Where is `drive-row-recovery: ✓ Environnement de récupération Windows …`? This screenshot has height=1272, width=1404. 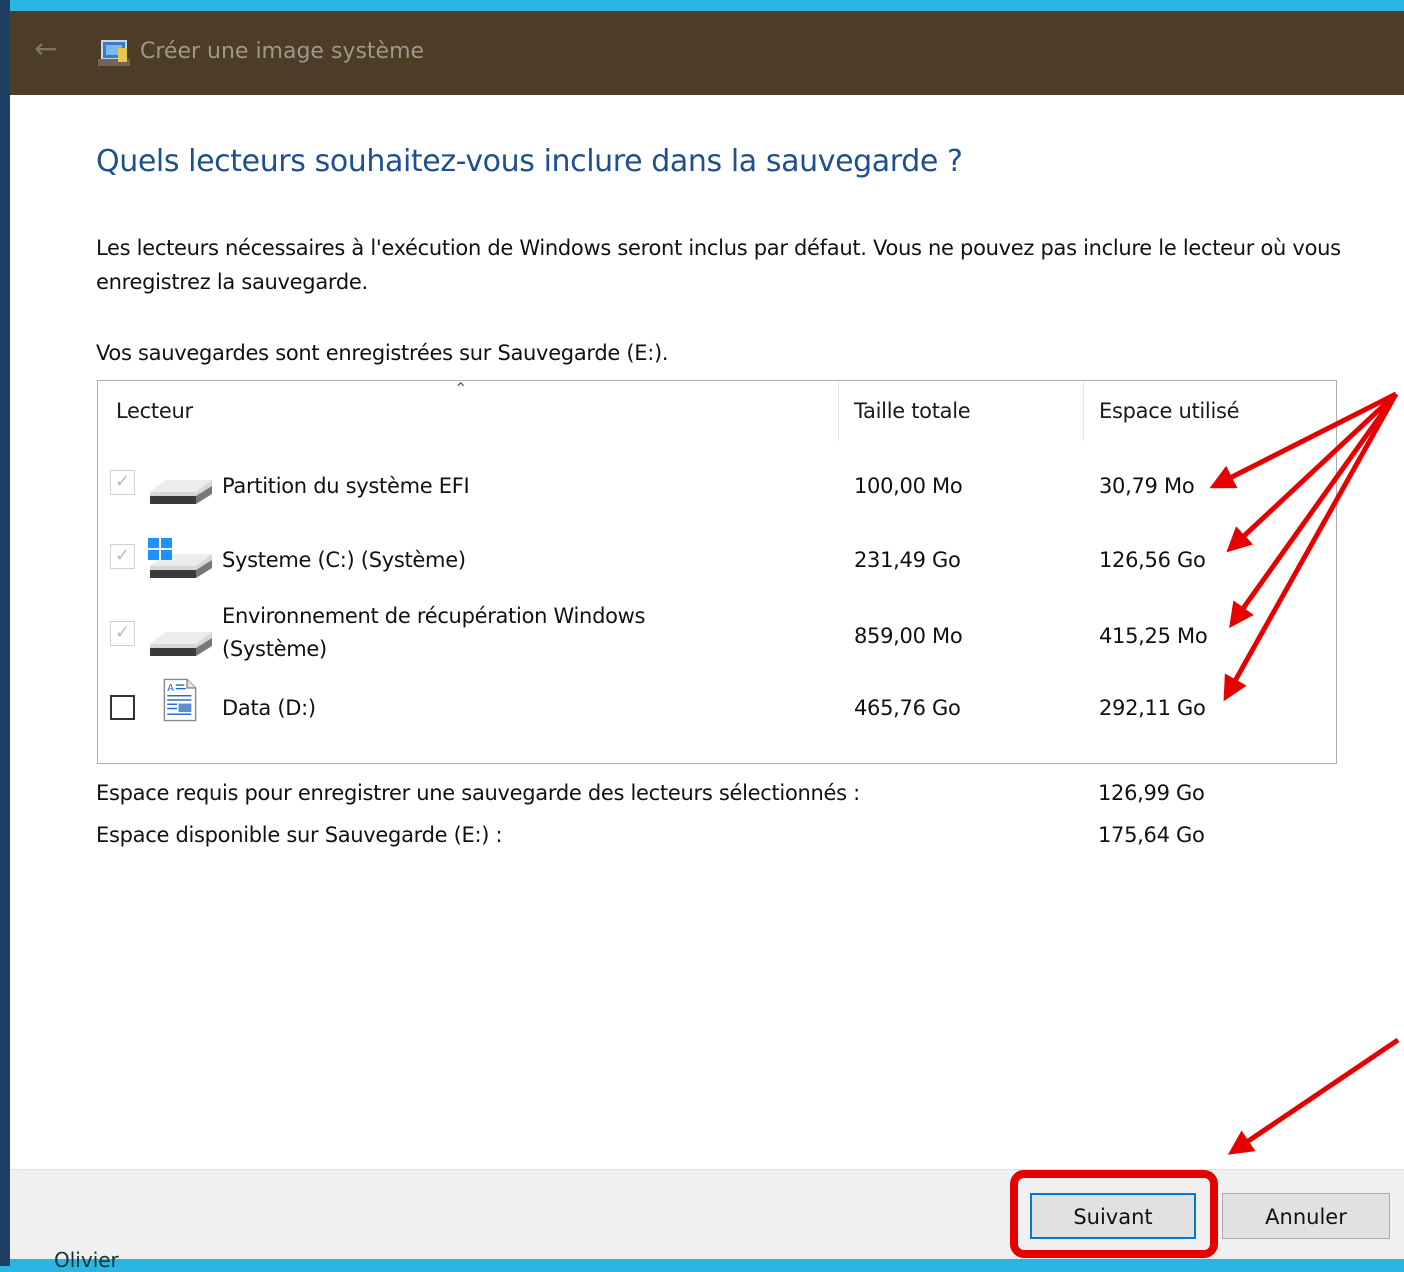 drive-row-recovery: ✓ Environnement de récupération Windows … is located at coordinates (717, 635).